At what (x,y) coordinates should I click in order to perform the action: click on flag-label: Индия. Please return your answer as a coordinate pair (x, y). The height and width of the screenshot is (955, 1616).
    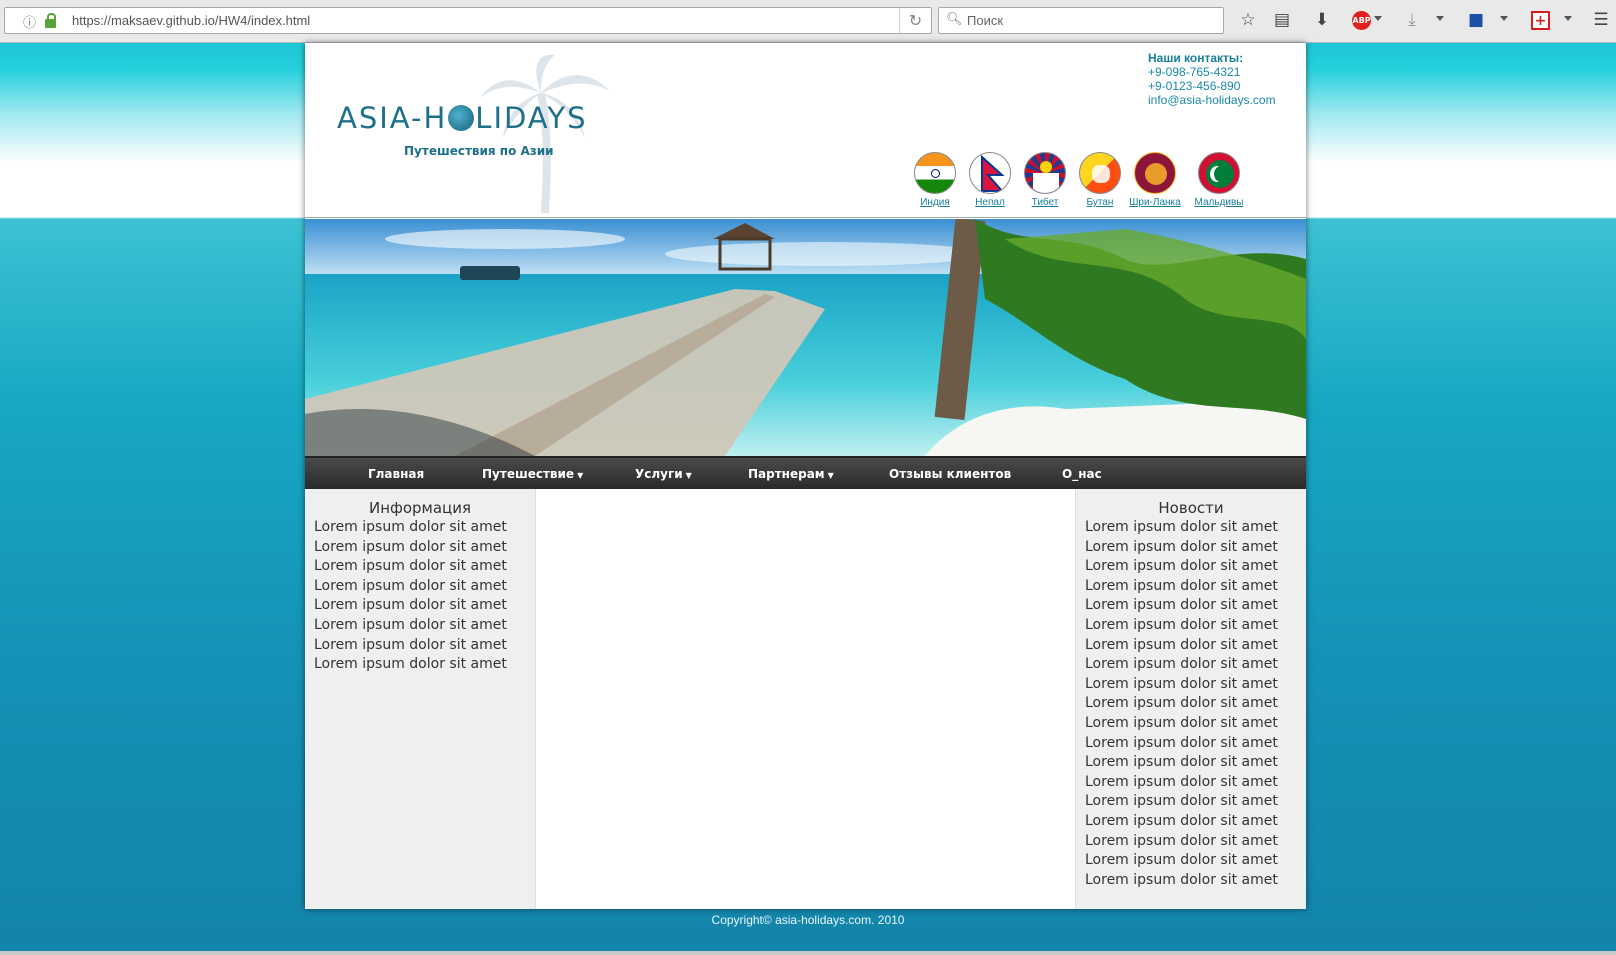
    Looking at the image, I should click on (935, 202).